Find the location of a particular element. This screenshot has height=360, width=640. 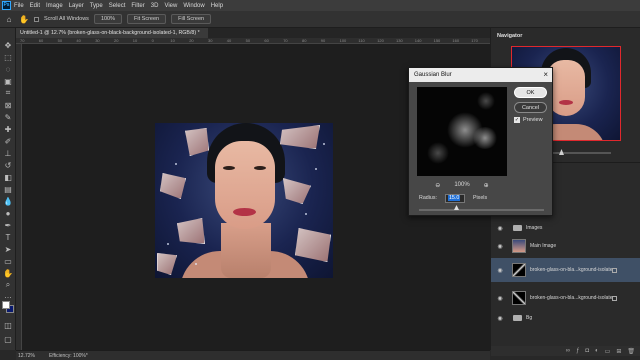

menu-file: File is located at coordinates (19, 6).